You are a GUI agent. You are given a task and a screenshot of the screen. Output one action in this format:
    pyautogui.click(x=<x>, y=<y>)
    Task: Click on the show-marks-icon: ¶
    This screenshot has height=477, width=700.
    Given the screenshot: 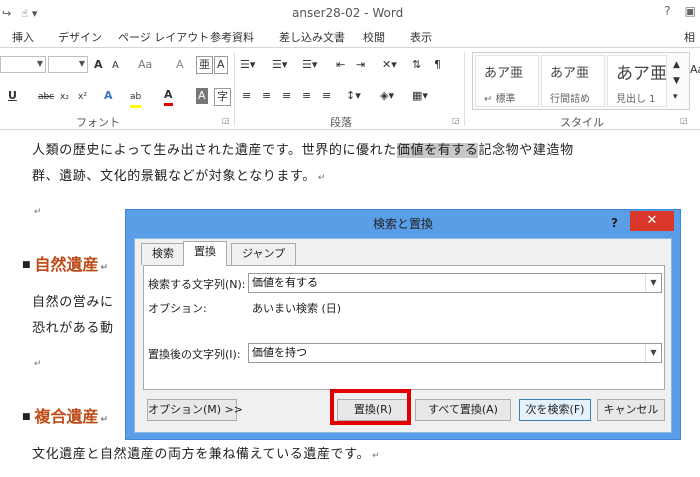 What is the action you would take?
    pyautogui.click(x=437, y=65)
    